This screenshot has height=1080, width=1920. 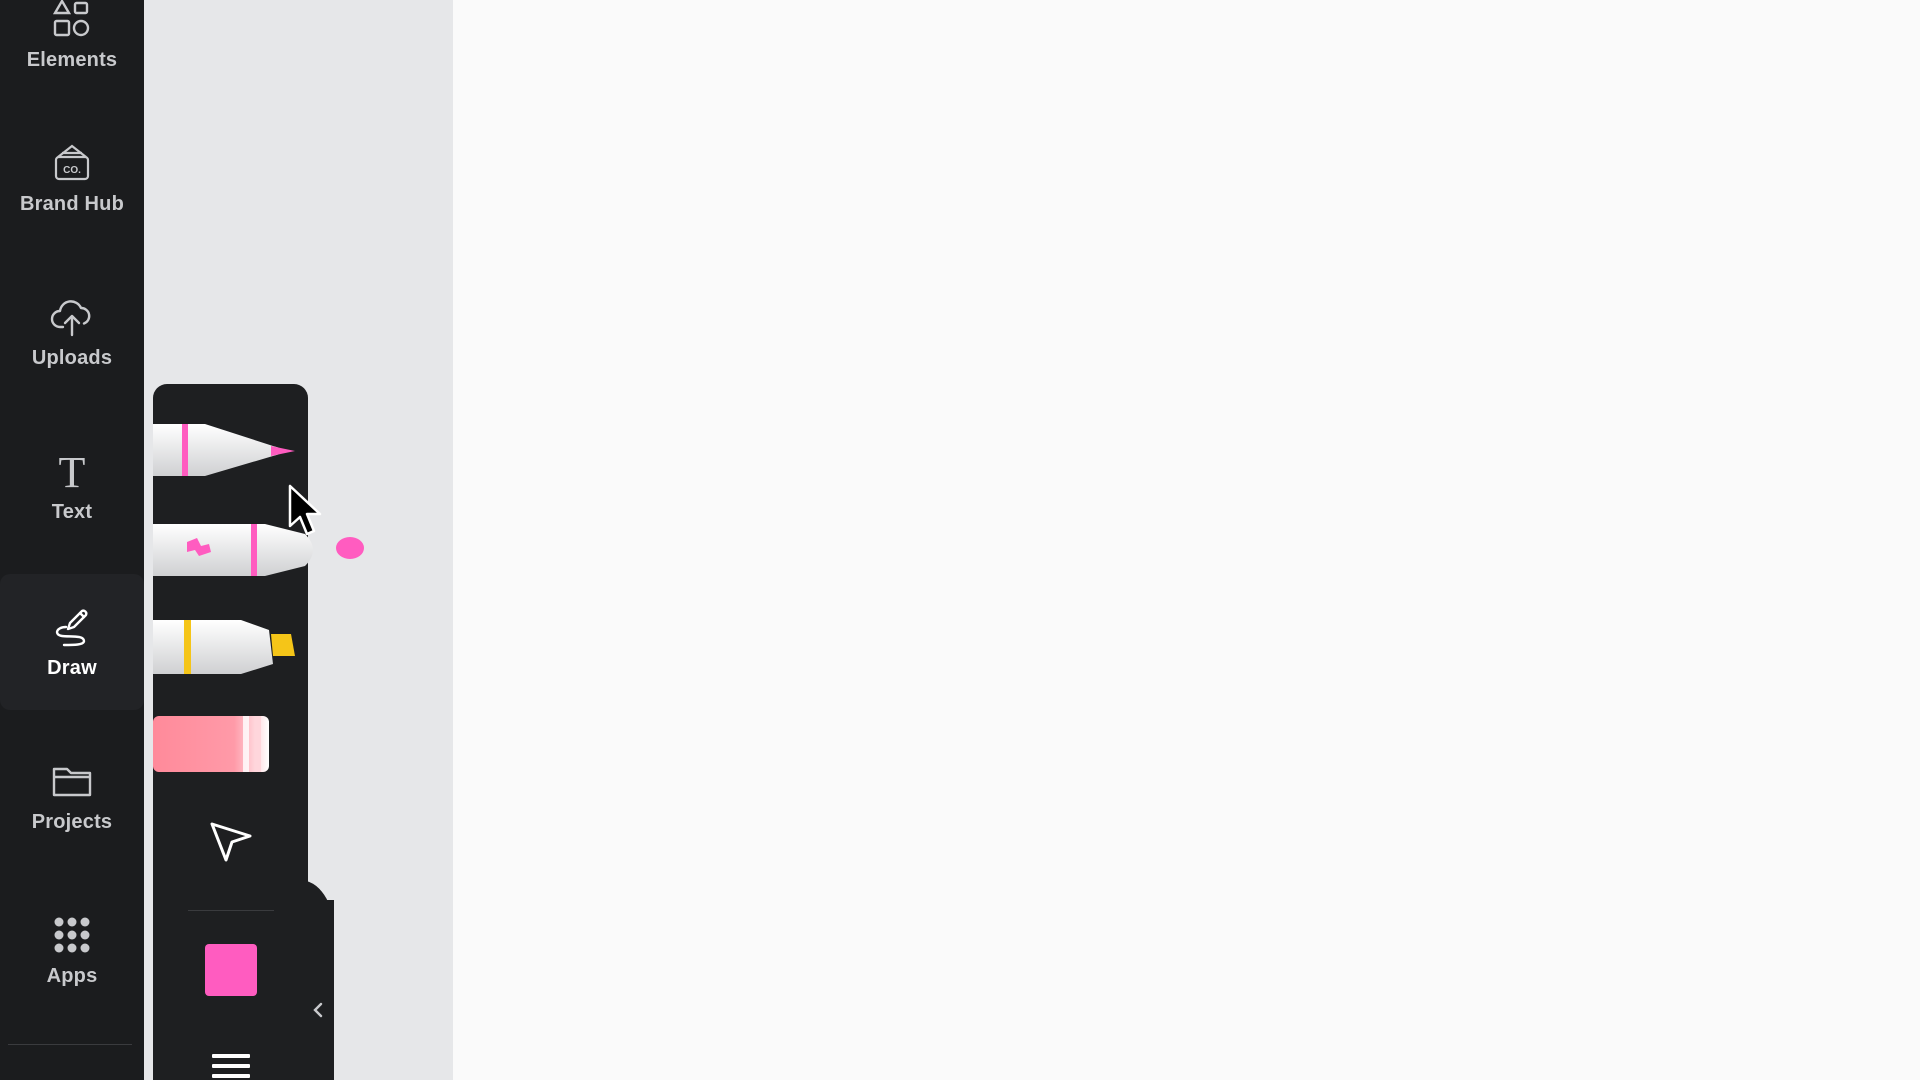 What do you see at coordinates (72, 975) in the screenshot?
I see `rail-item-label: Apps` at bounding box center [72, 975].